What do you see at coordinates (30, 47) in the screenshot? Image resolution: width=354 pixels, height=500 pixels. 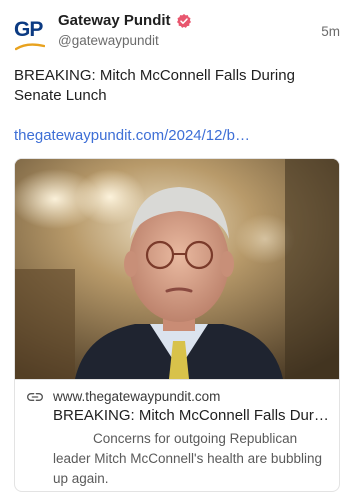 I see `avatar-swoosh-icon` at bounding box center [30, 47].